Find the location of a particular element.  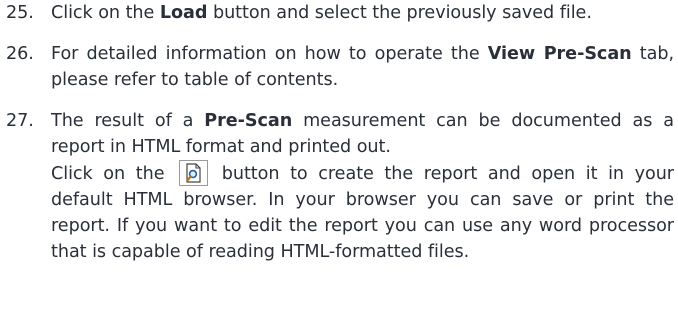

prescan-label: Pre-Scan is located at coordinates (248, 121).